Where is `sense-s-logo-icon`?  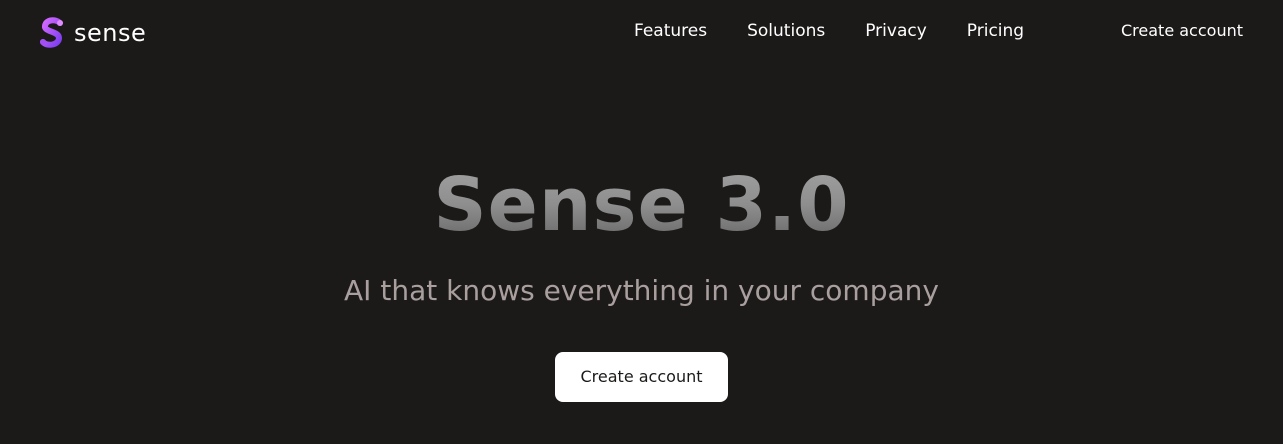
sense-s-logo-icon is located at coordinates (51, 32).